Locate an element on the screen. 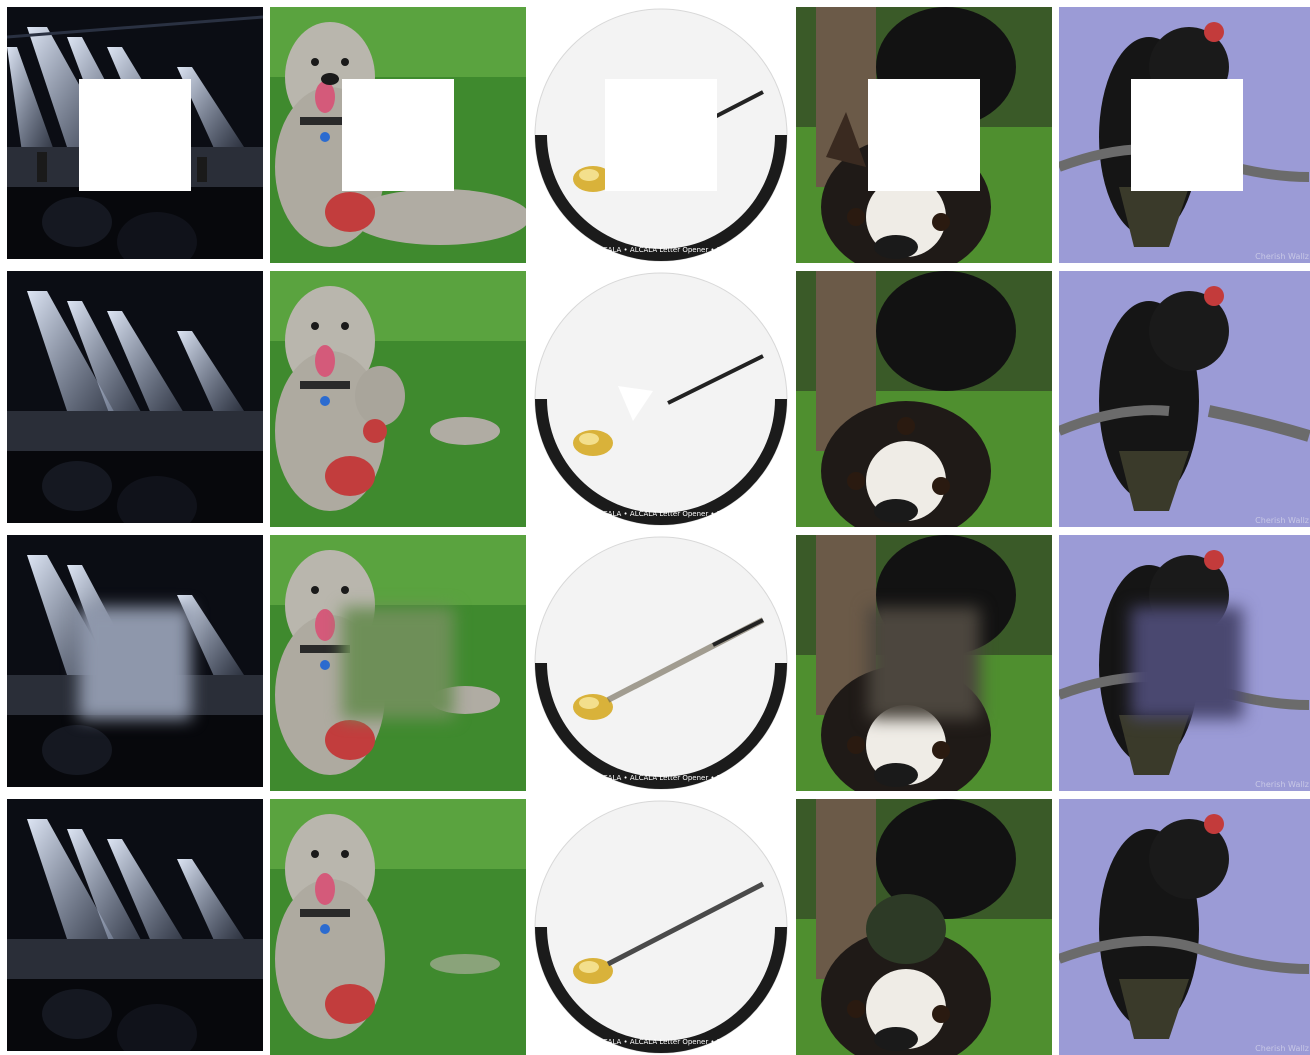 This screenshot has height=1055, width=1310. concert-stage-result-b is located at coordinates (135, 663).